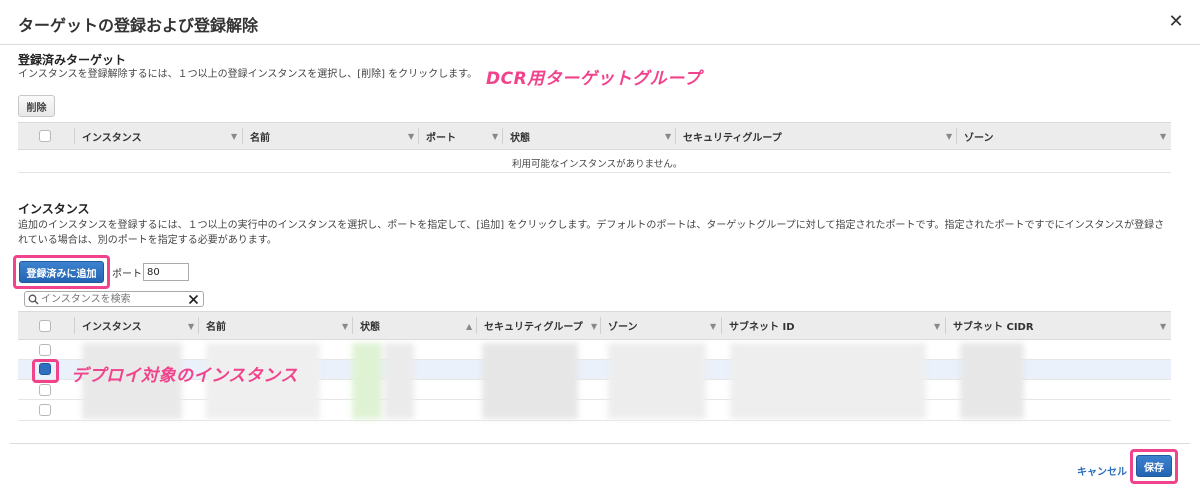  I want to click on delete-button: 削除, so click(36, 106).